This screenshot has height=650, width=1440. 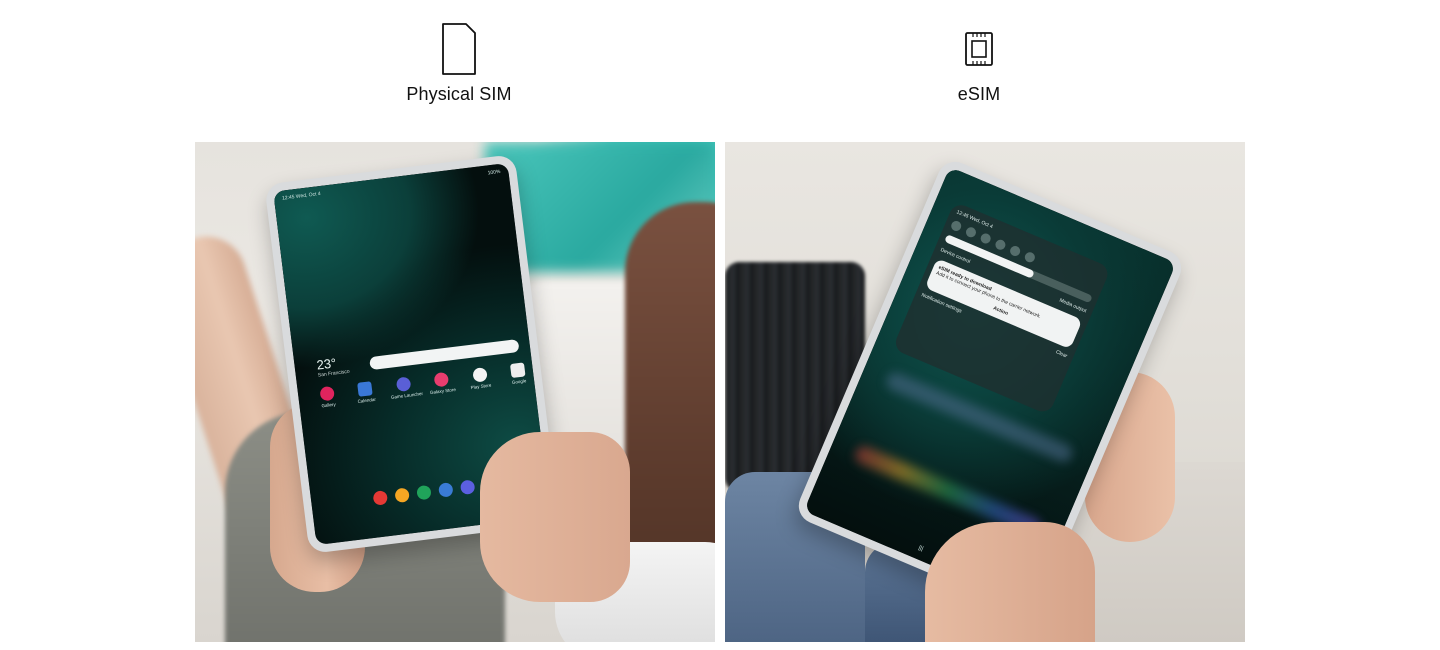 I want to click on galaxy-store-icon, so click(x=441, y=379).